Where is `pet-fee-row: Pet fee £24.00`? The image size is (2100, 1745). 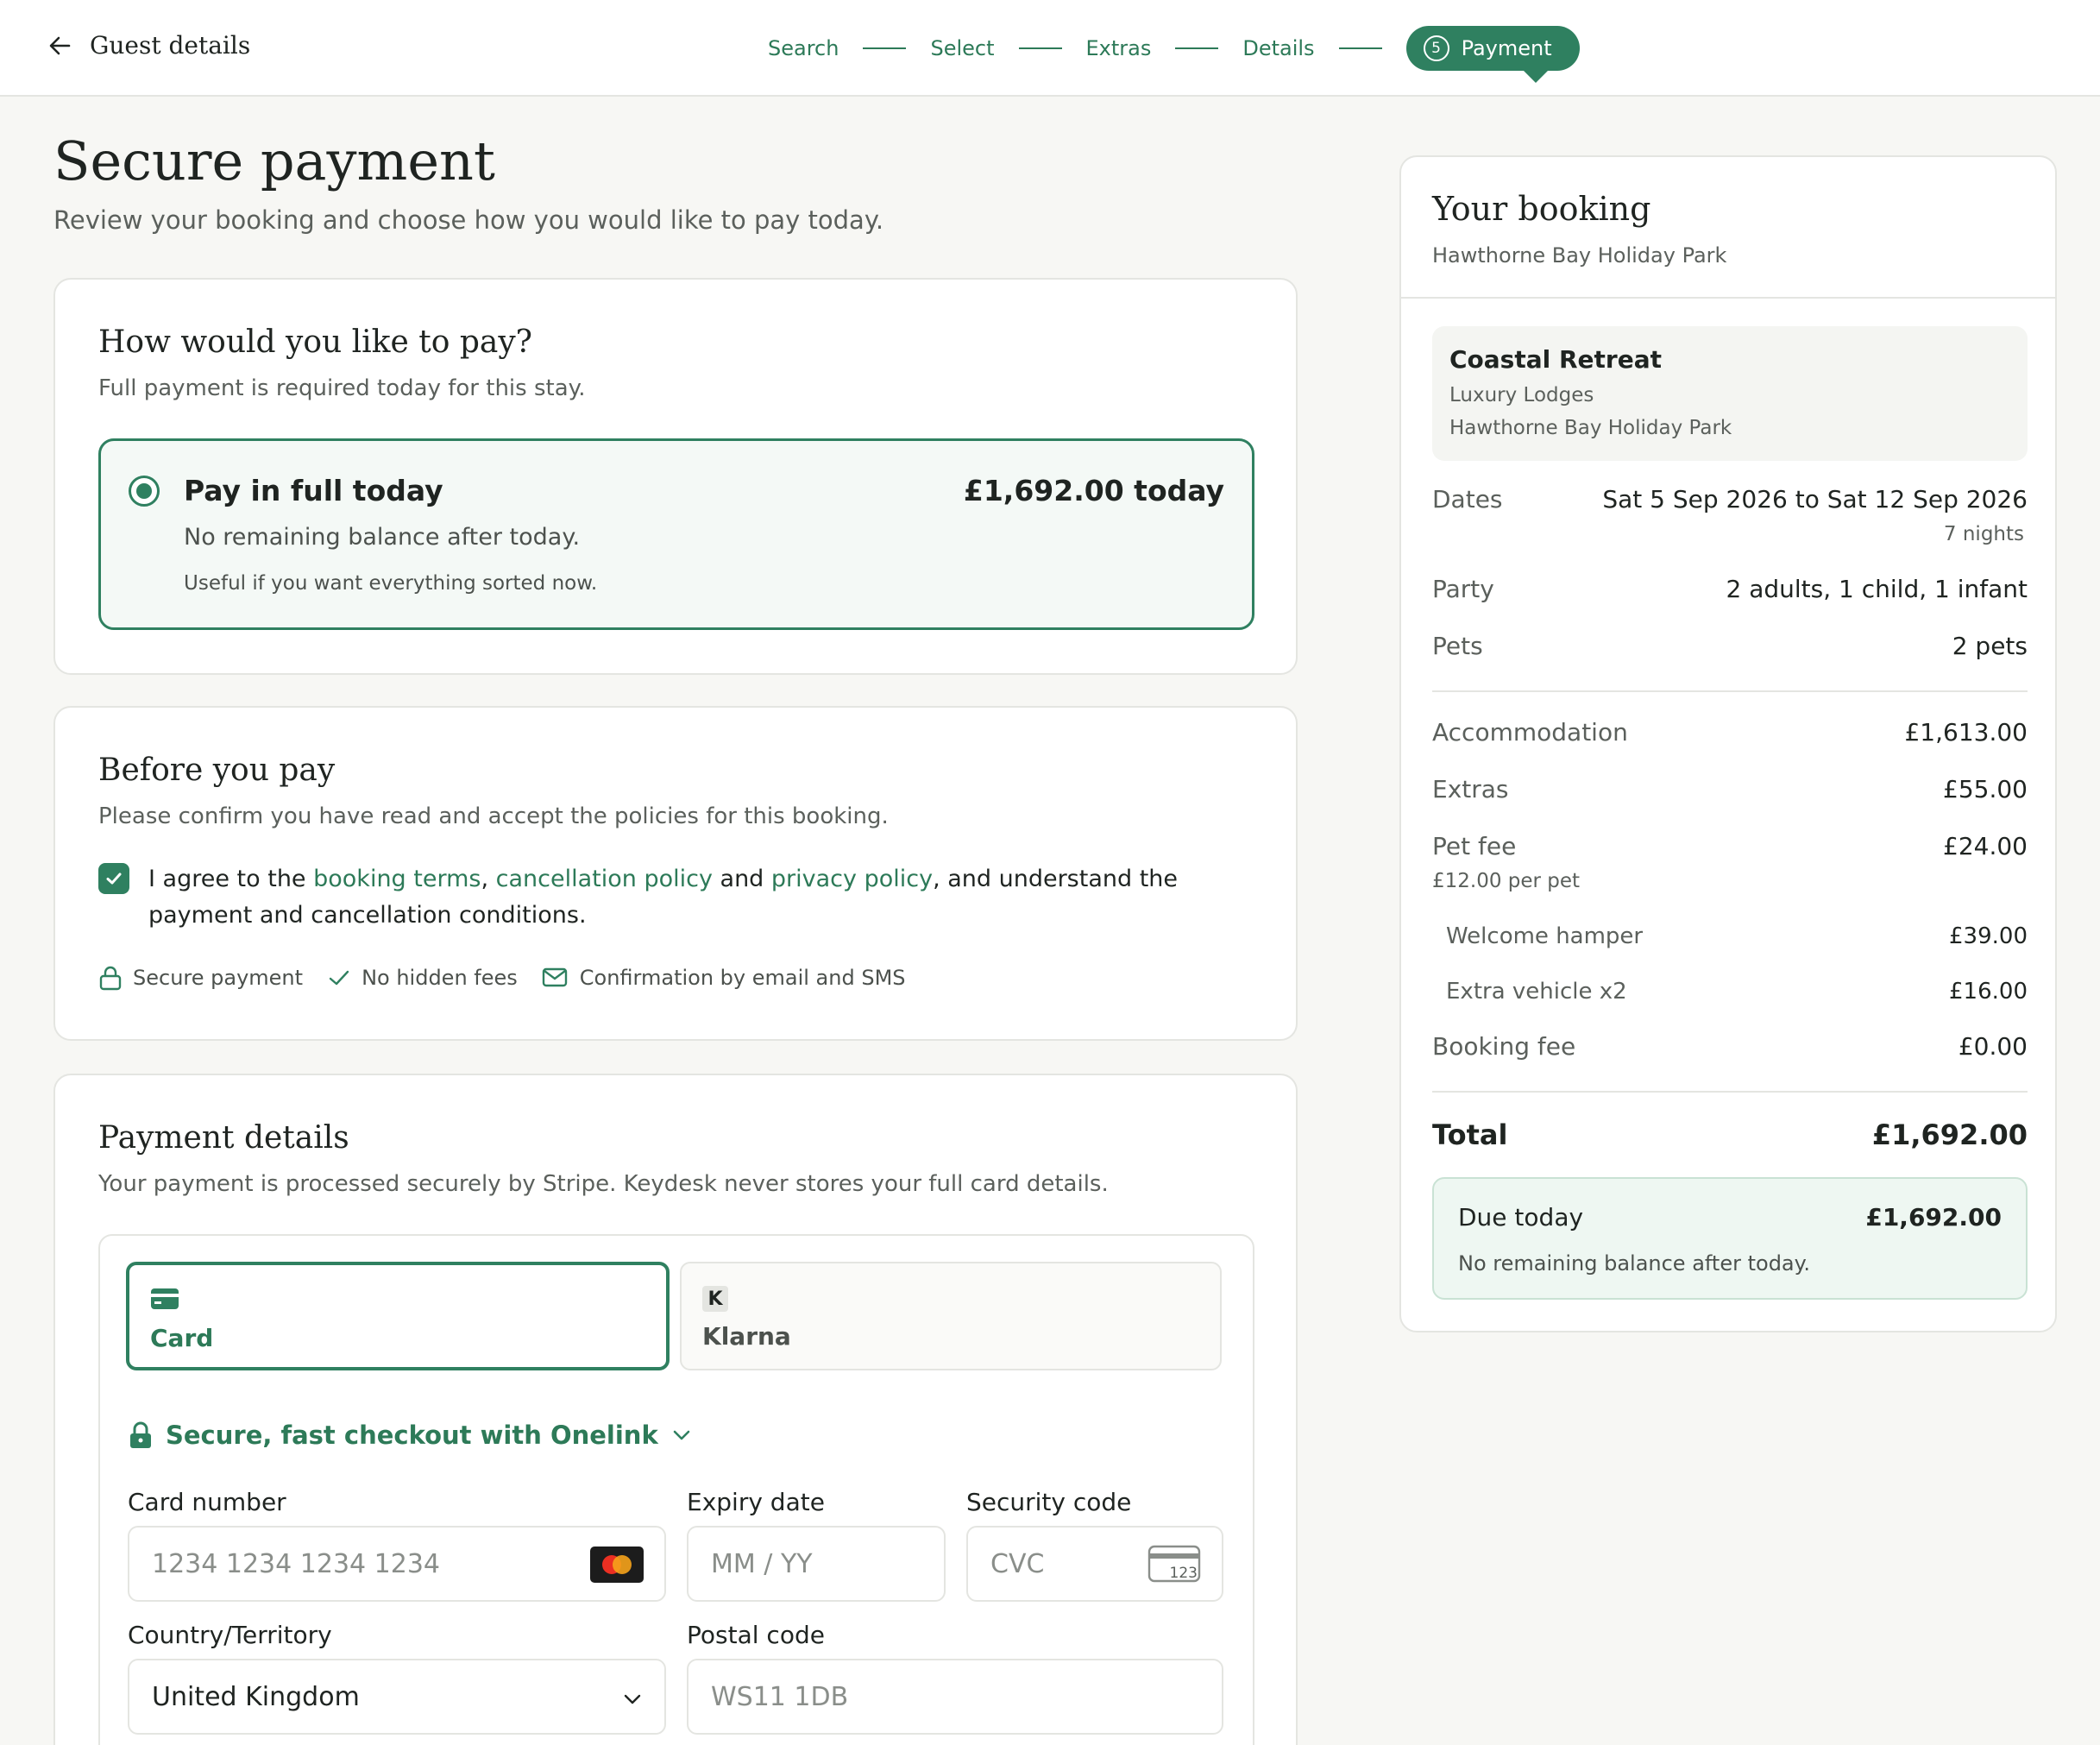 pet-fee-row: Pet fee £24.00 is located at coordinates (1730, 846).